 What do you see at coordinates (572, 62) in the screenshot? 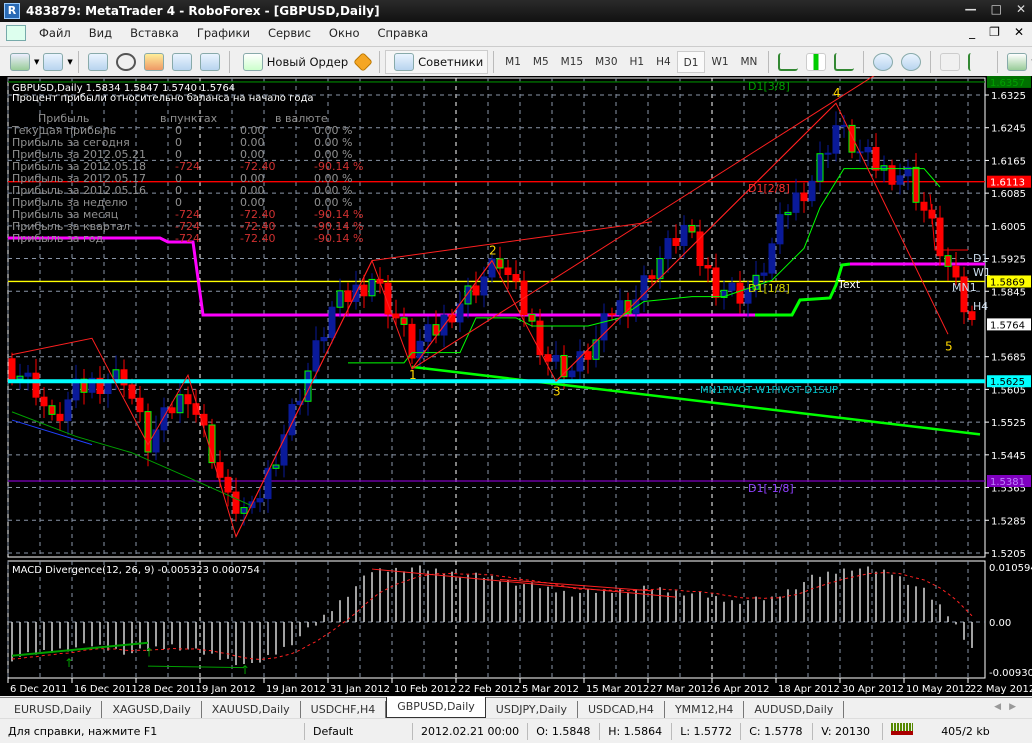
I see `timeframe-m15: M15` at bounding box center [572, 62].